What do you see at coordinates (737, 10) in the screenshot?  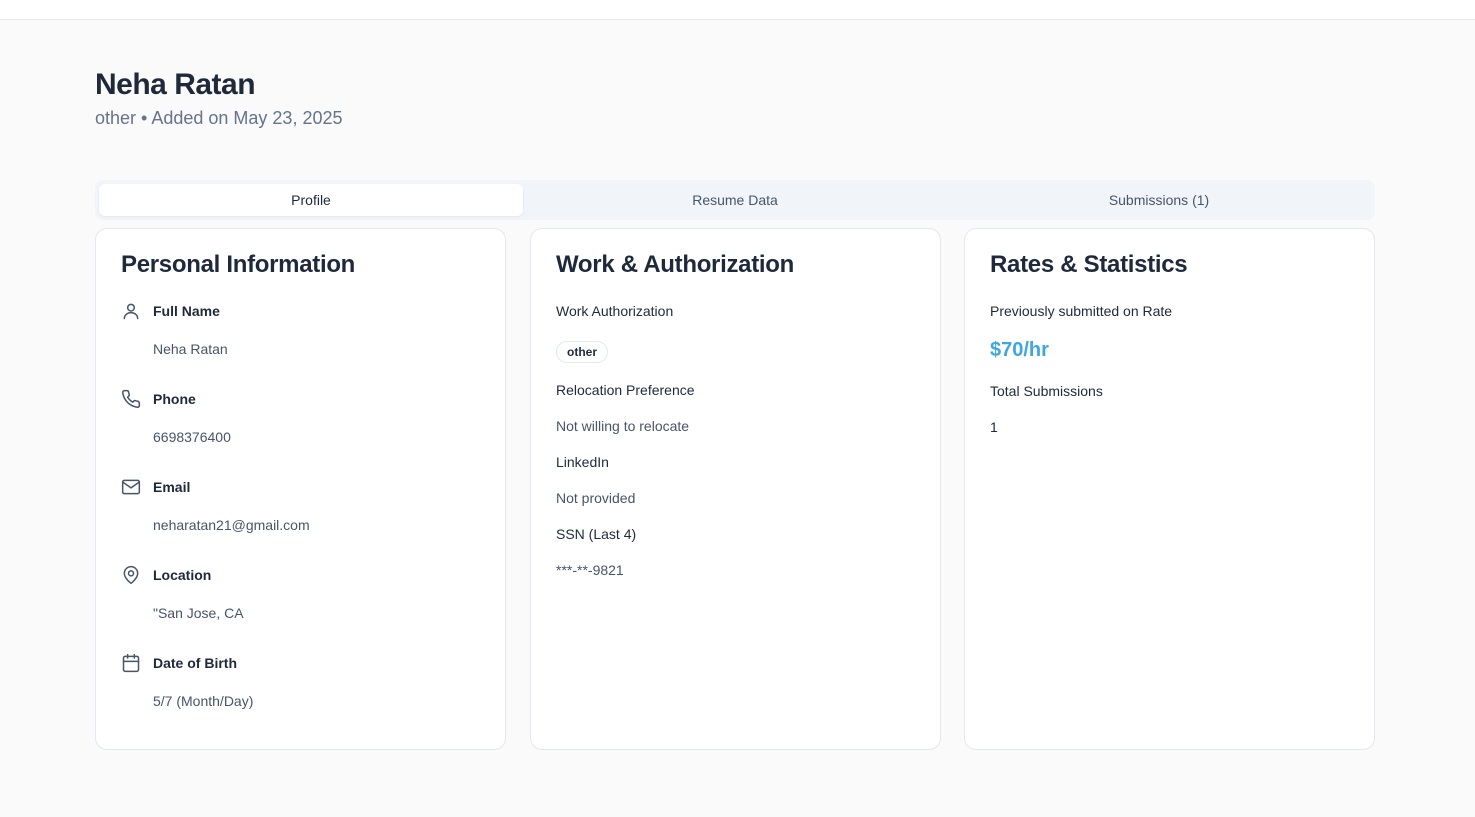 I see `top-nav-bar` at bounding box center [737, 10].